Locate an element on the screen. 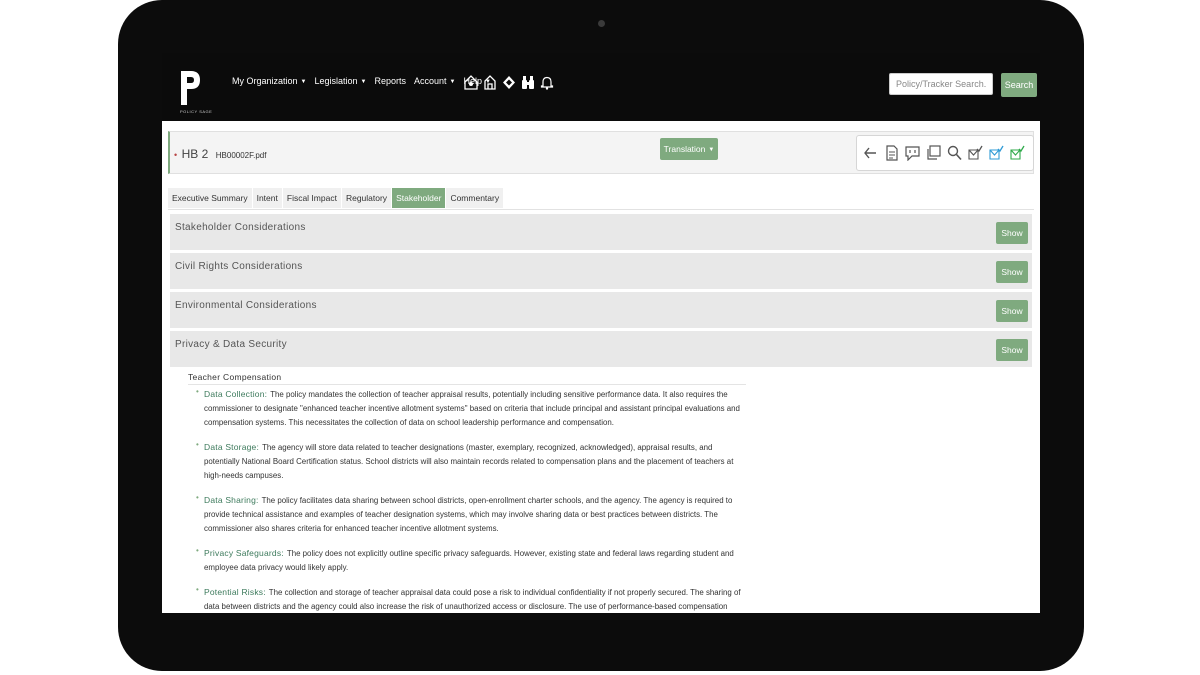 The height and width of the screenshot is (675, 1200). tablet-camera is located at coordinates (601, 23).